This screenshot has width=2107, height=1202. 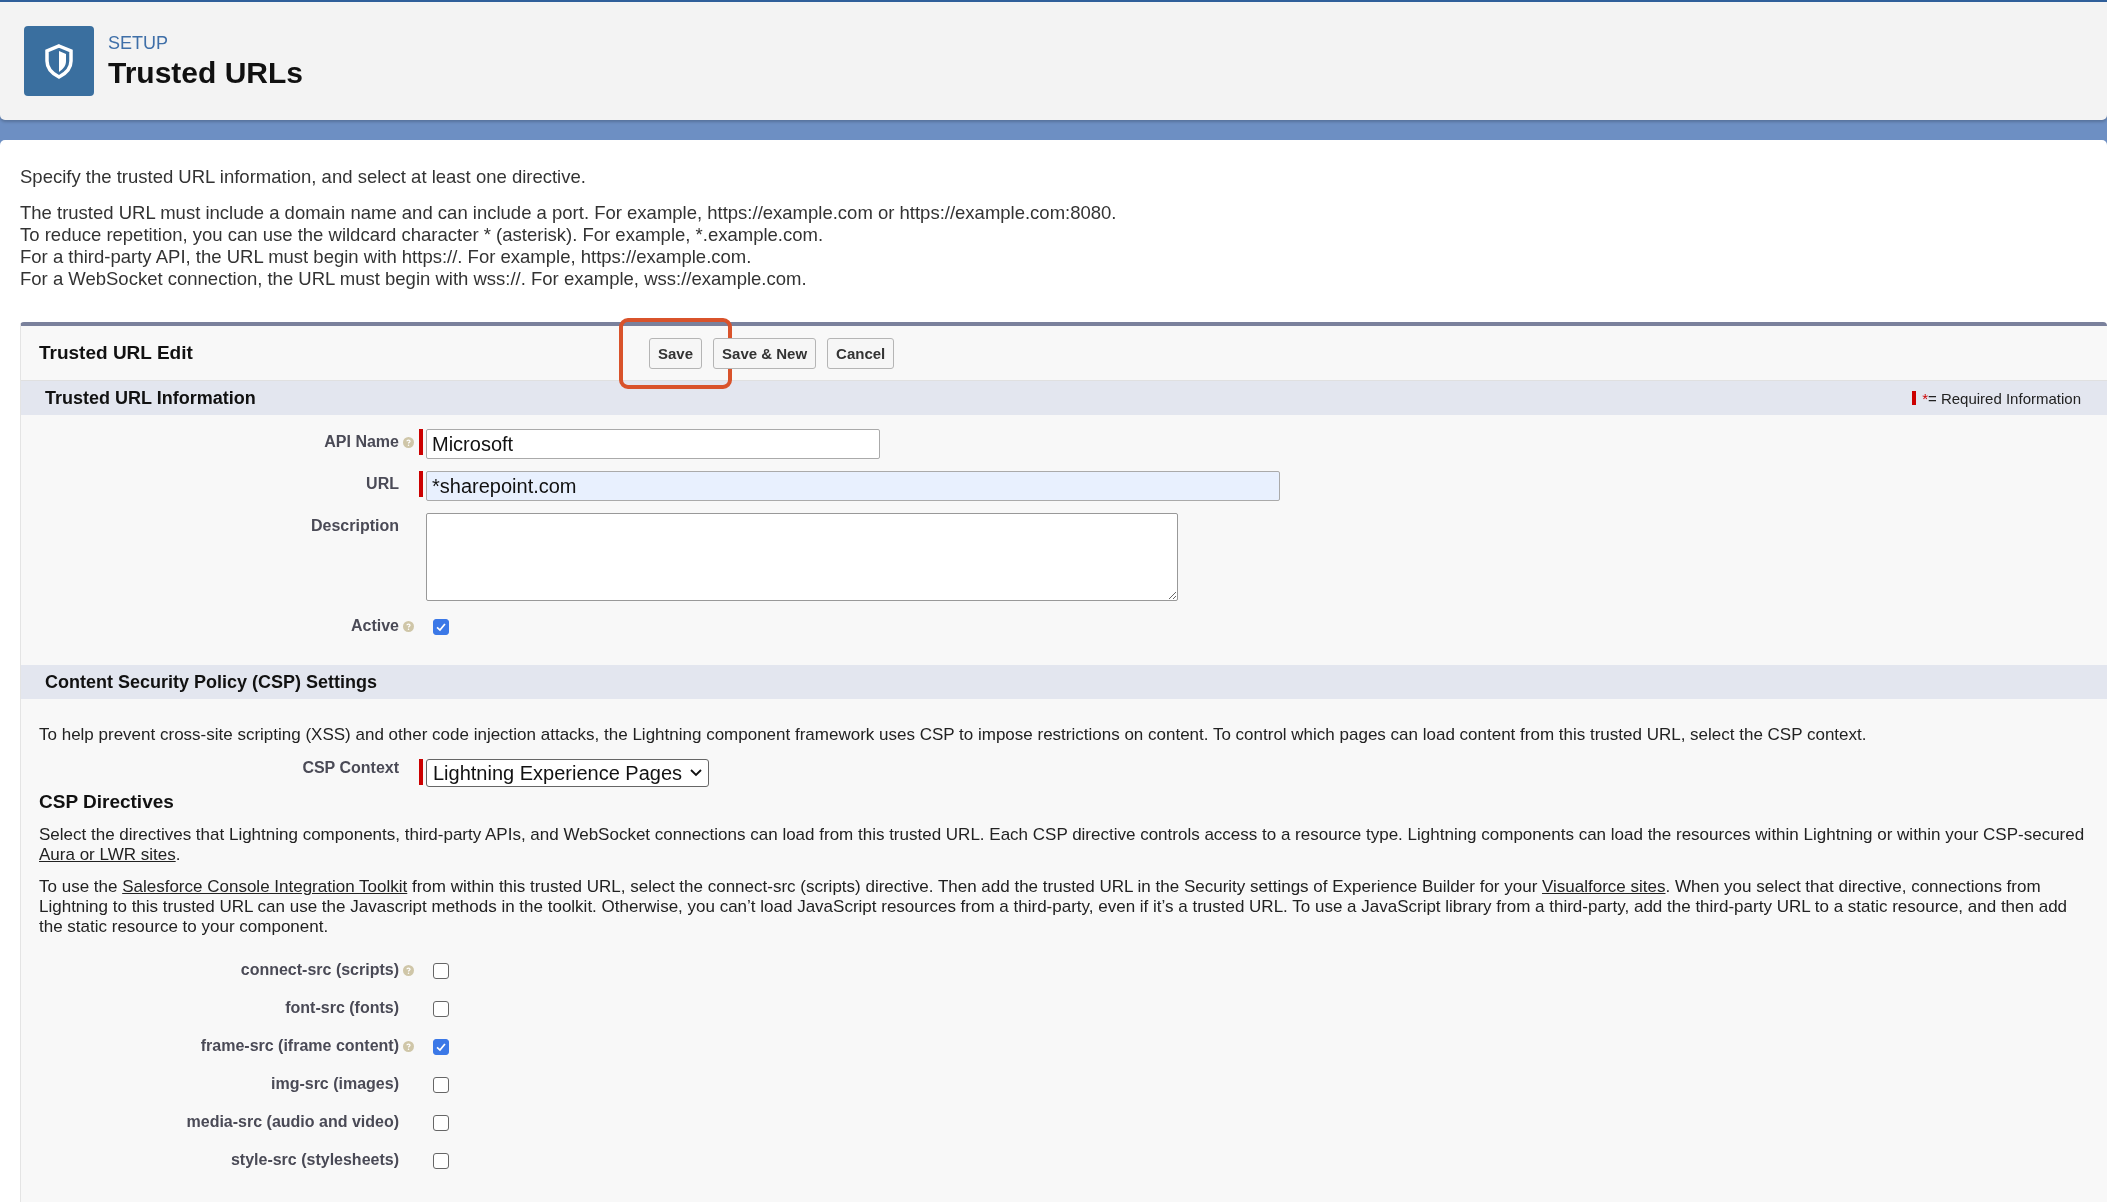 I want to click on directive-label: img-src (images), so click(x=334, y=1084).